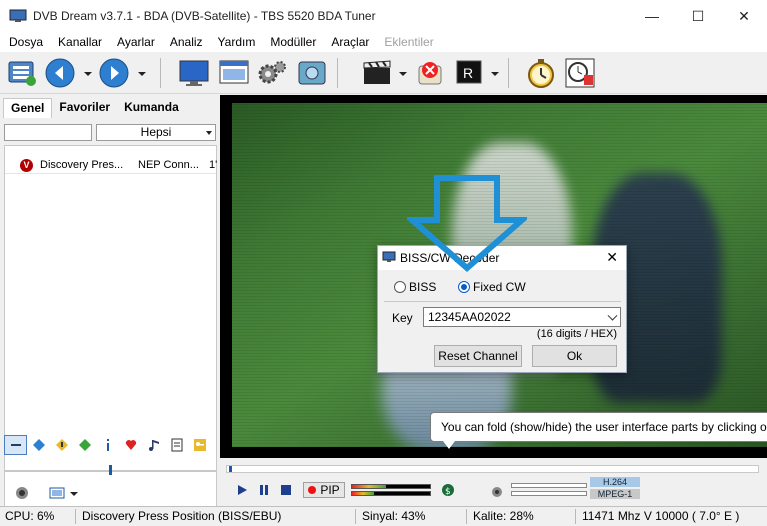 Image resolution: width=767 pixels, height=526 pixels. What do you see at coordinates (182, 516) in the screenshot?
I see `status-channel: Discovery Press Position (BISS/EBU)` at bounding box center [182, 516].